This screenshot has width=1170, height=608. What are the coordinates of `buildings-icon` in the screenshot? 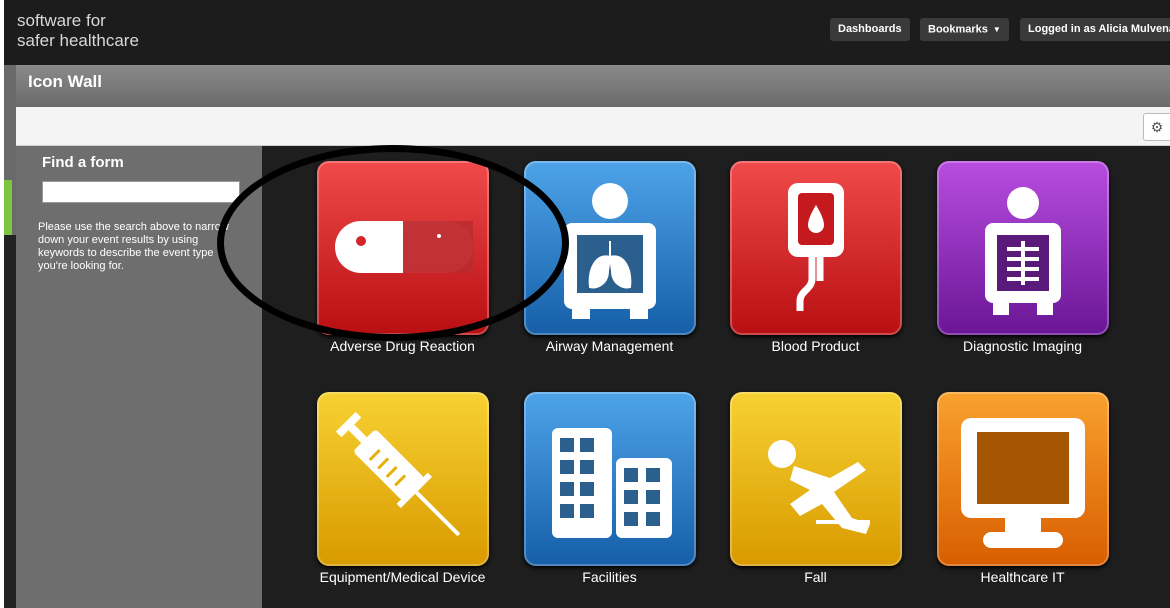 It's located at (610, 479).